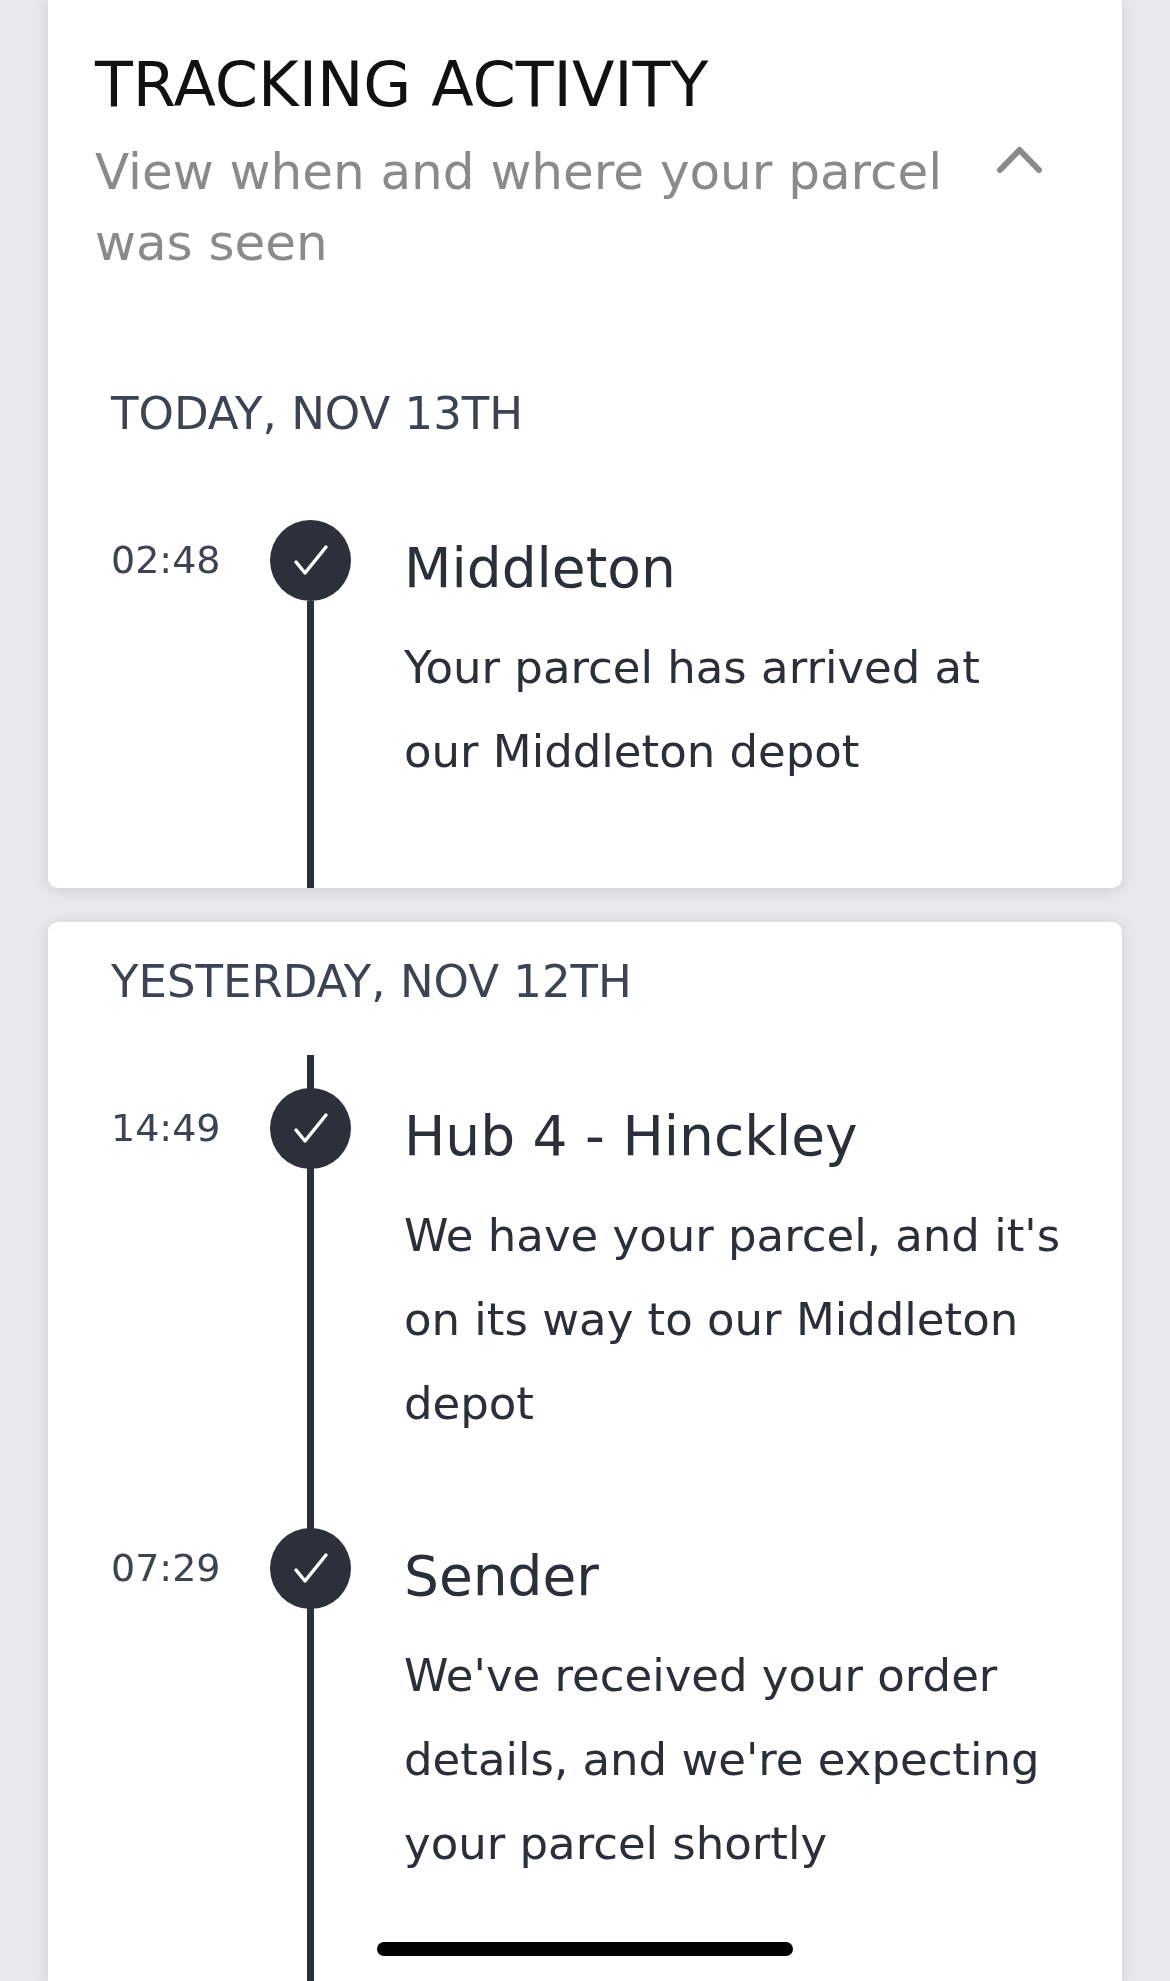 This screenshot has height=1981, width=1170. I want to click on event-time: 07:29, so click(166, 1569).